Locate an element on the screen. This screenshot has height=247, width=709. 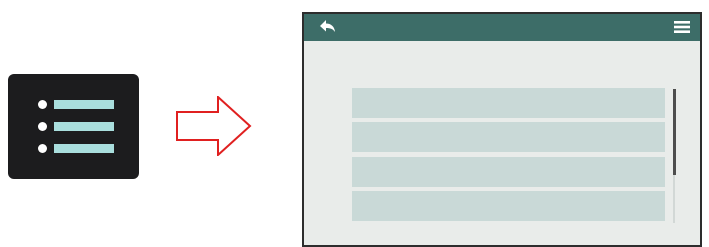
list-icon-tile is located at coordinates (73, 126).